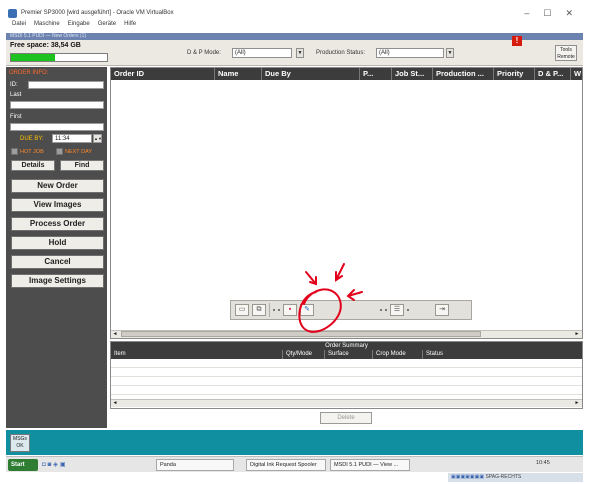 This screenshot has height=484, width=589. What do you see at coordinates (59, 151) in the screenshot?
I see `next-day-checkbox` at bounding box center [59, 151].